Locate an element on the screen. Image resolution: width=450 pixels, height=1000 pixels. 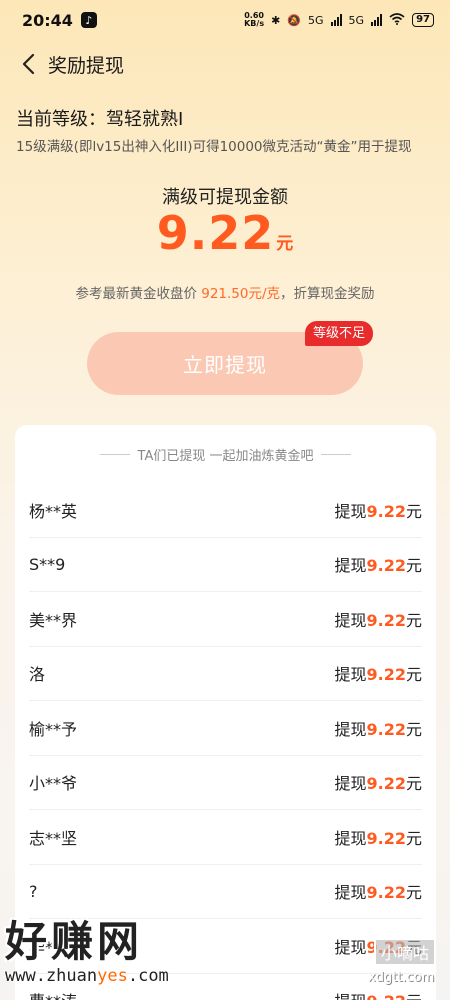
gold-price-reference: 参考最新黄金收盘价 921.50元/克，折算现金奖励 is located at coordinates (225, 292).